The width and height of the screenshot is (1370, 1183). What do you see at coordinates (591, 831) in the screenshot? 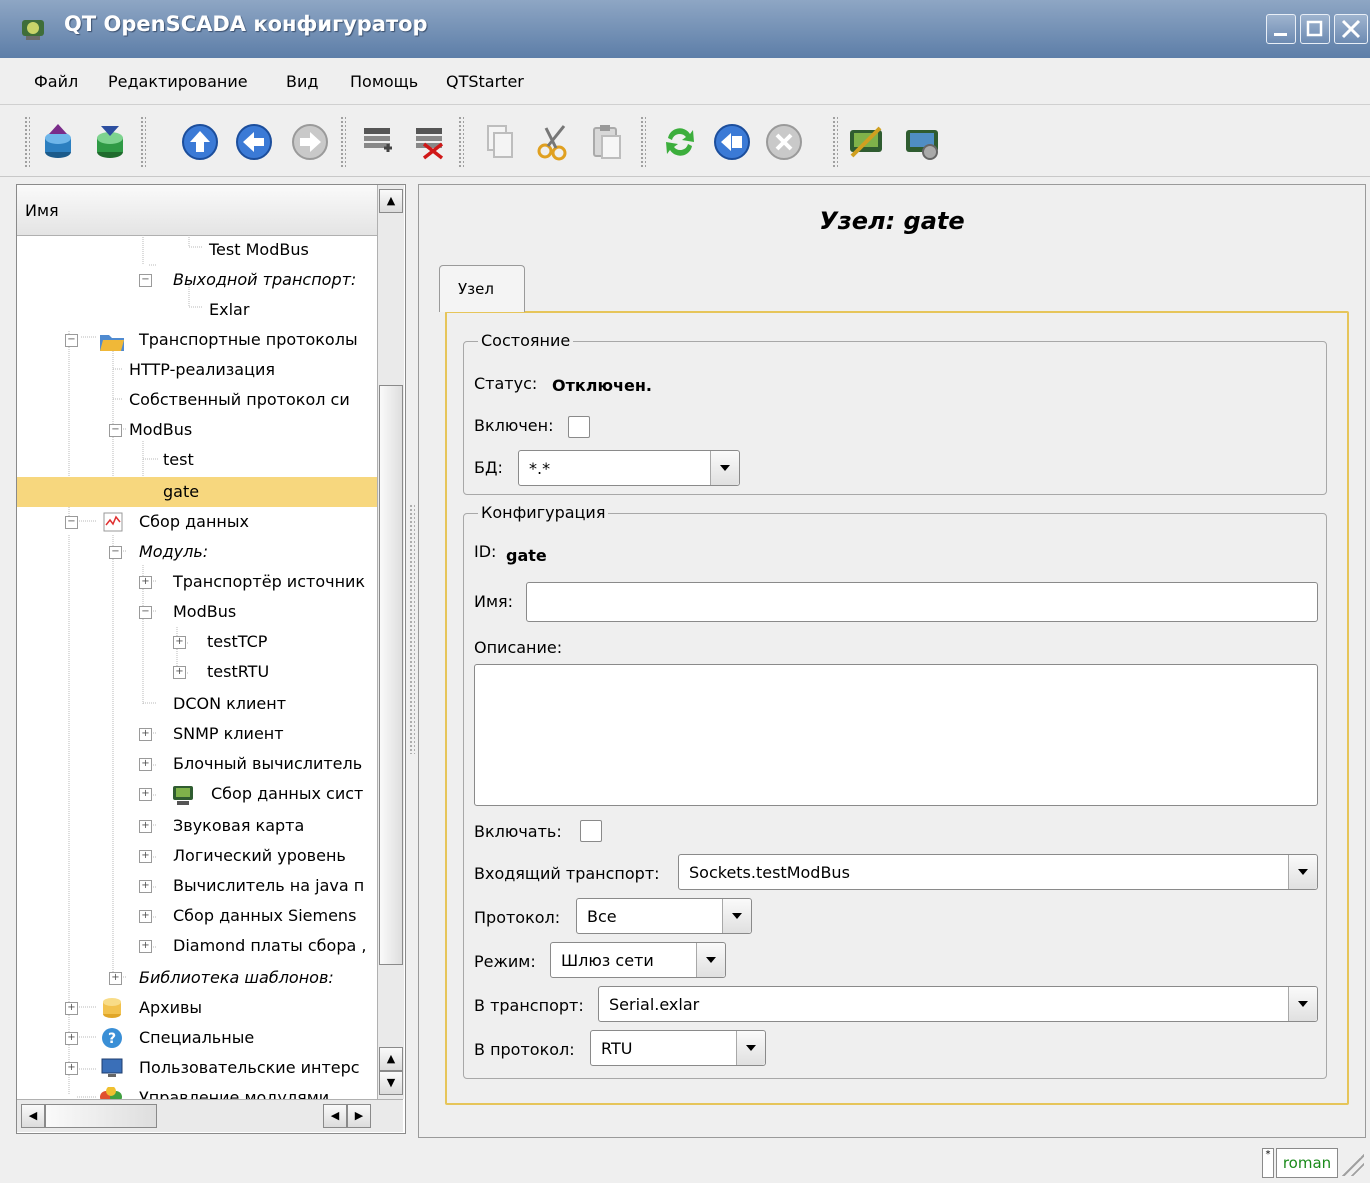
I see `to-enable-checkbox` at bounding box center [591, 831].